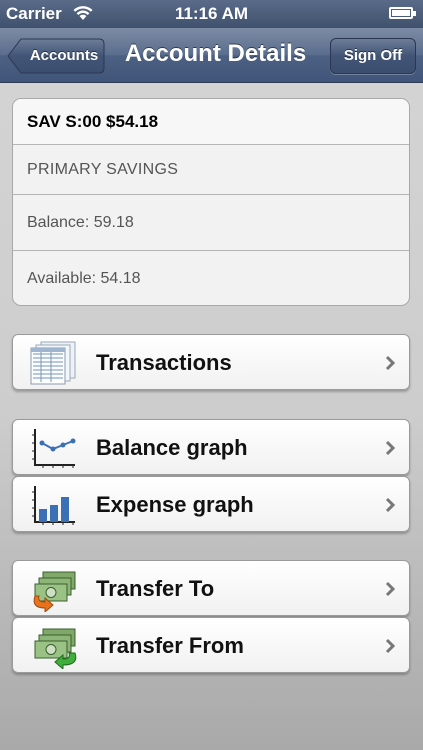 This screenshot has width=423, height=750. I want to click on expense-graph-button: Expense graph, so click(211, 504).